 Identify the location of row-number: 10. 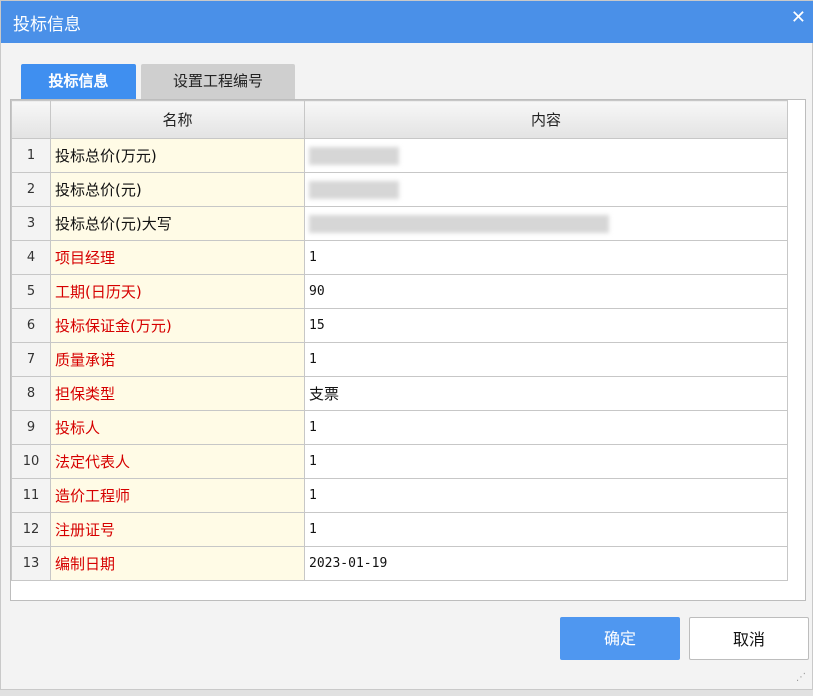
(31, 461).